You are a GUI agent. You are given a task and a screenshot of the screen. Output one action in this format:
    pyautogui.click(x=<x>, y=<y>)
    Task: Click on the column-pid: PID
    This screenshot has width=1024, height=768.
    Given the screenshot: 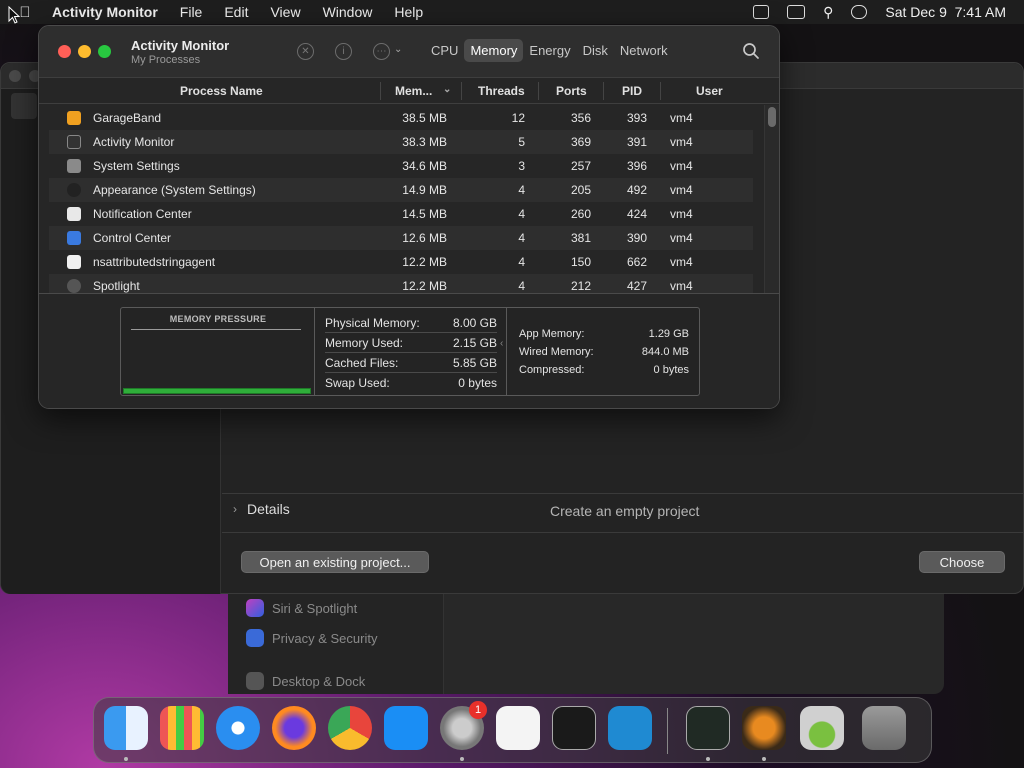 What is the action you would take?
    pyautogui.click(x=632, y=91)
    